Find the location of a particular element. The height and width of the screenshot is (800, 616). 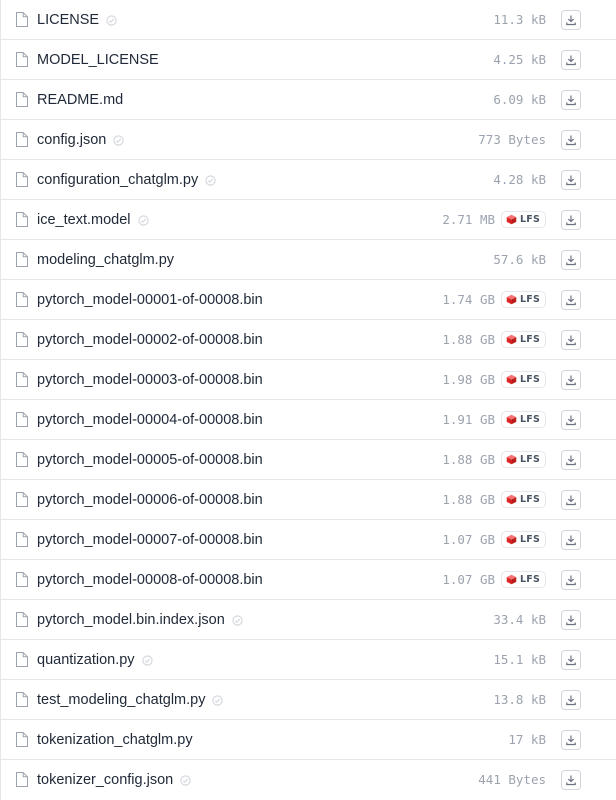

file-name: LICENSE is located at coordinates (68, 20).